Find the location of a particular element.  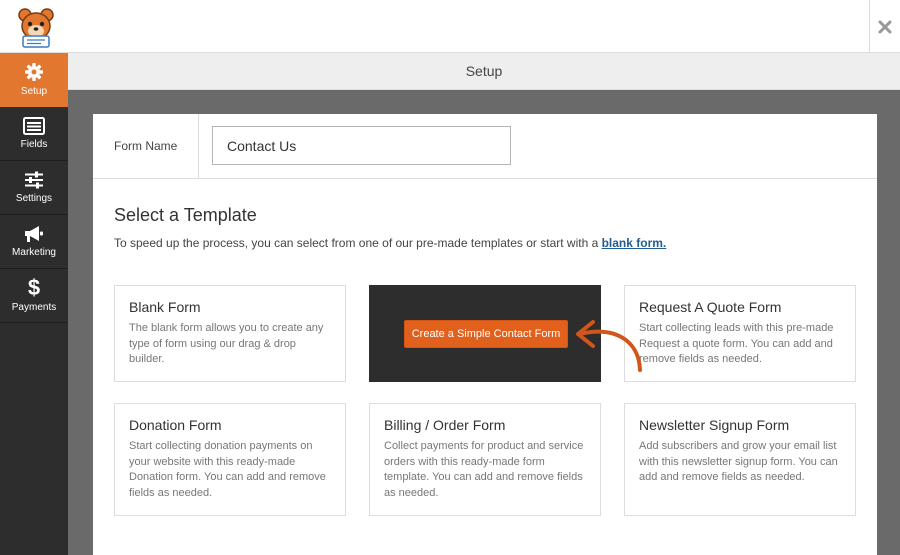

page-title: Setup is located at coordinates (484, 71).